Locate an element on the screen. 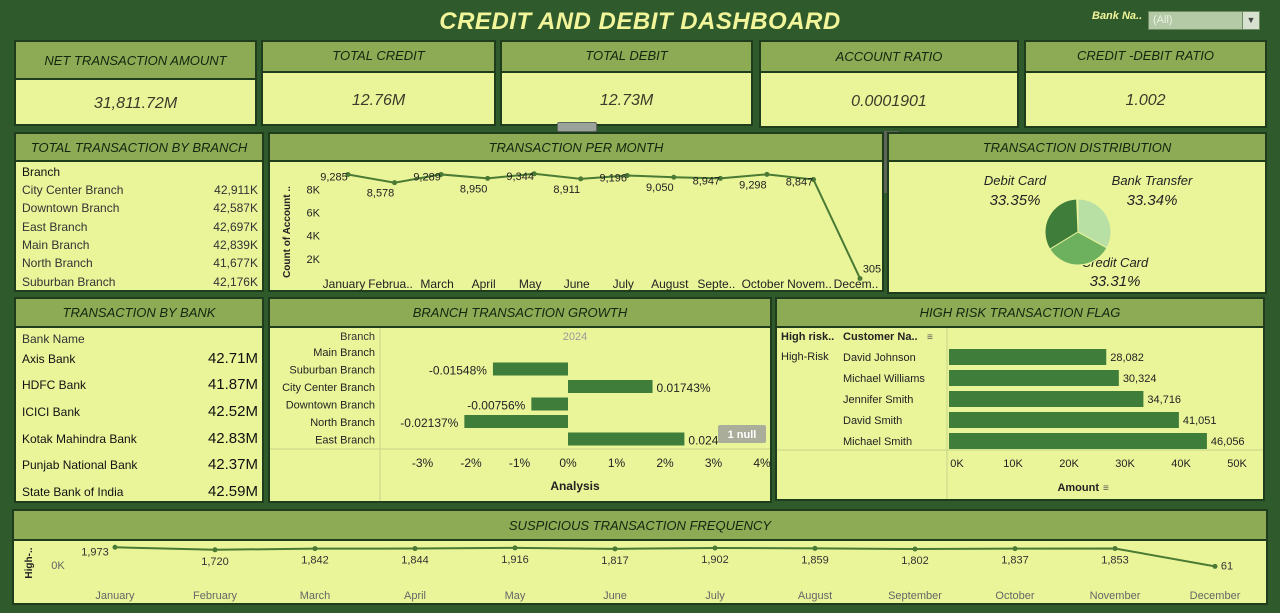 The image size is (1280, 613). data-label: 1,902 is located at coordinates (715, 560).